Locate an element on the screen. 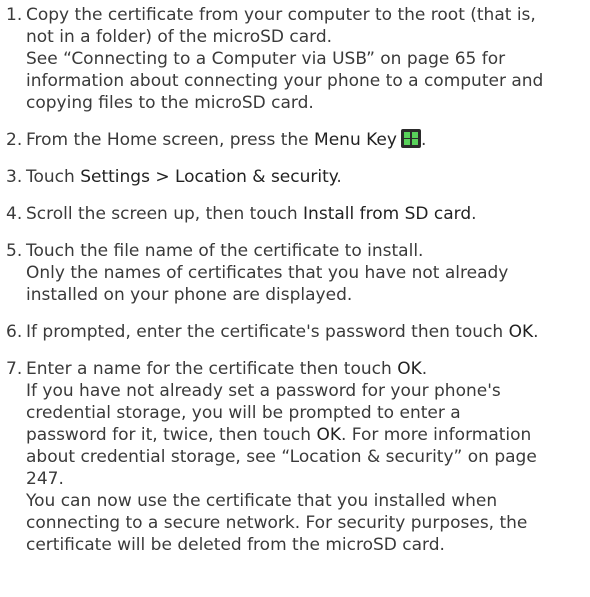 Image resolution: width=590 pixels, height=597 pixels. step-number: 7. is located at coordinates (14, 369).